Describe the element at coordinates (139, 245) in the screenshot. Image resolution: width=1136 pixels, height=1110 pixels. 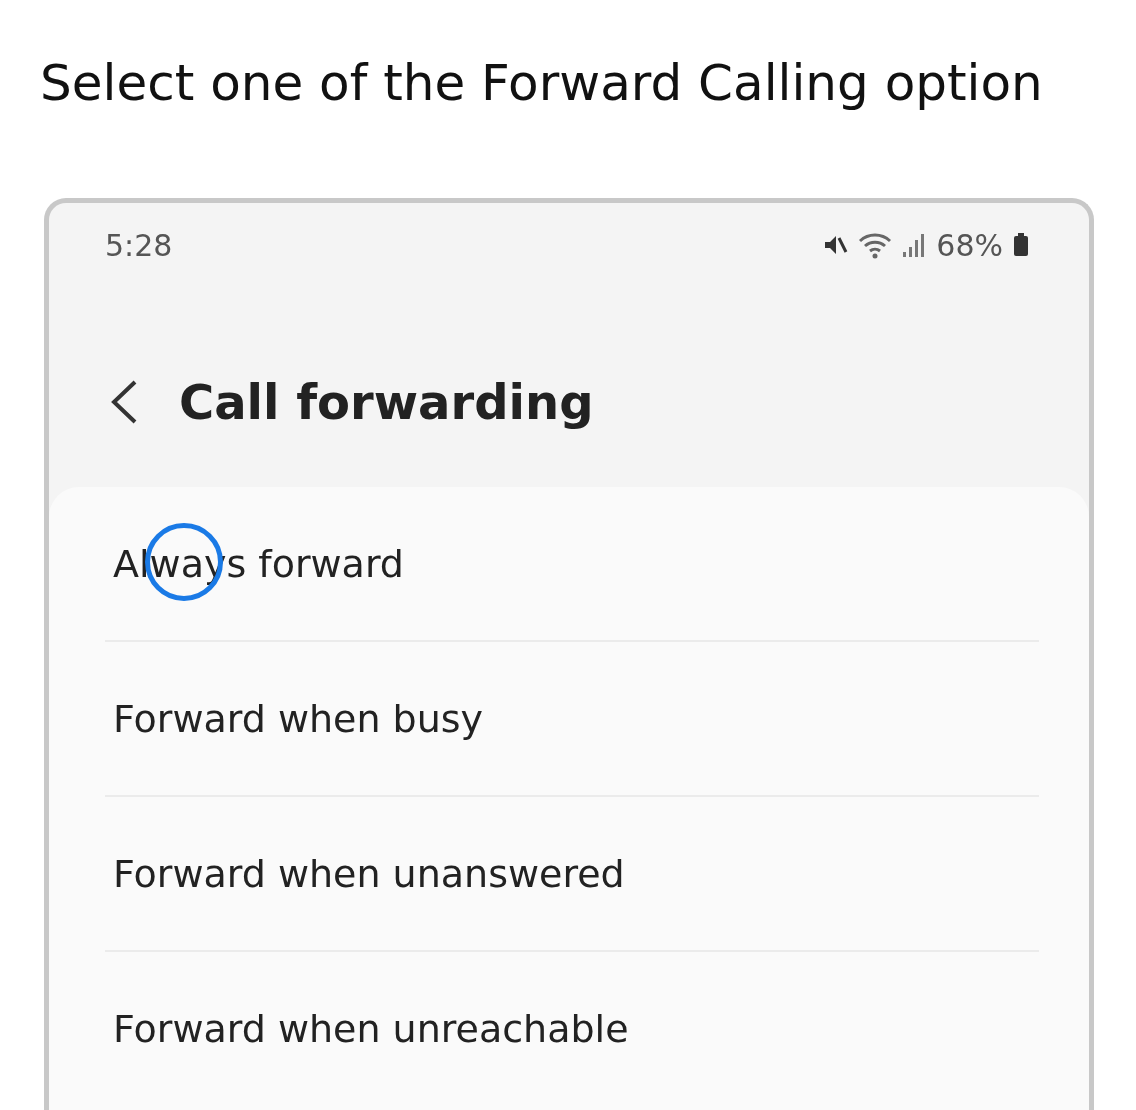
I see `status-time: 5:28` at that location.